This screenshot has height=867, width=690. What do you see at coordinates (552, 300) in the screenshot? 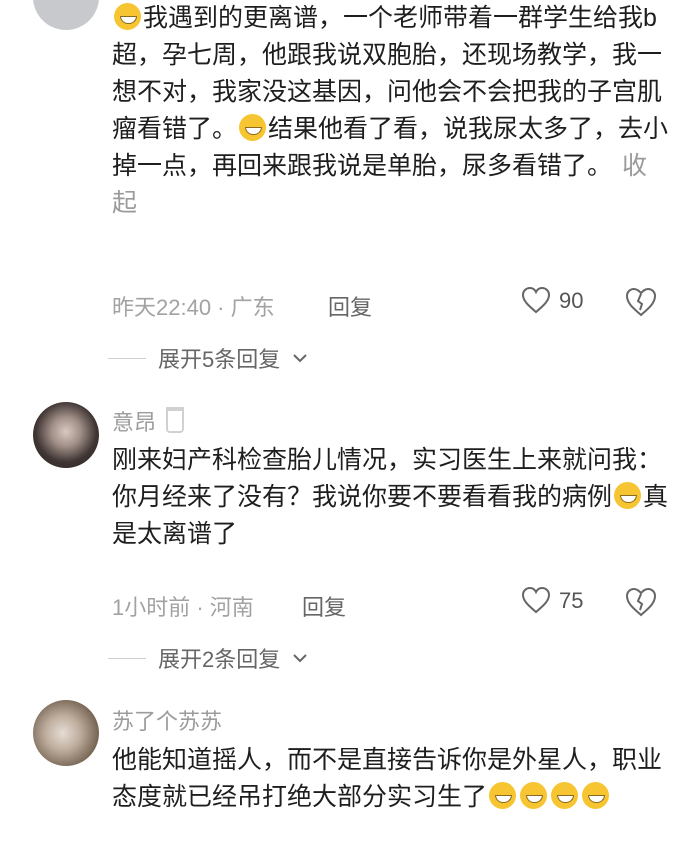
I see `like-button: 90` at bounding box center [552, 300].